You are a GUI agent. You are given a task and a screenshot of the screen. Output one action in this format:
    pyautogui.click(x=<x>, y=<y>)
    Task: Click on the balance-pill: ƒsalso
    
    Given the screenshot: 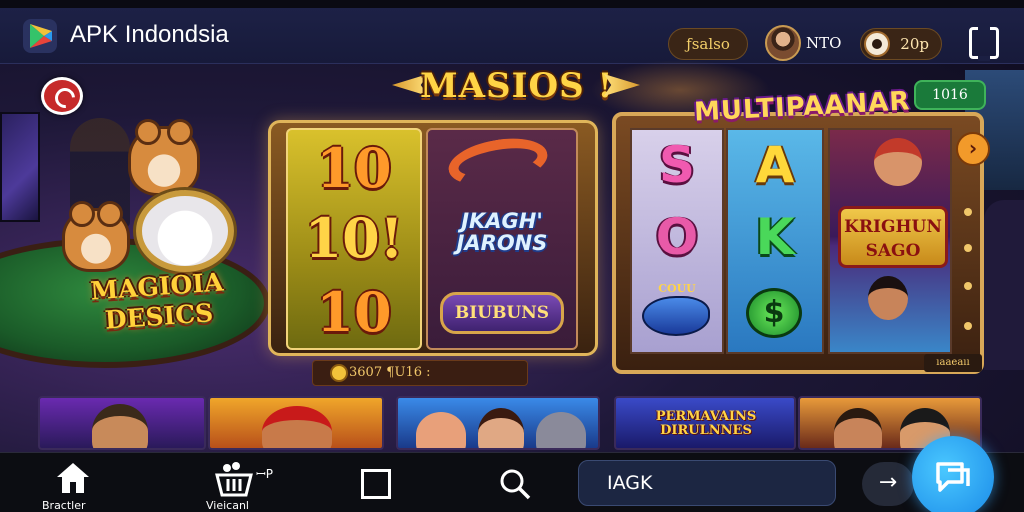 What is the action you would take?
    pyautogui.click(x=708, y=44)
    